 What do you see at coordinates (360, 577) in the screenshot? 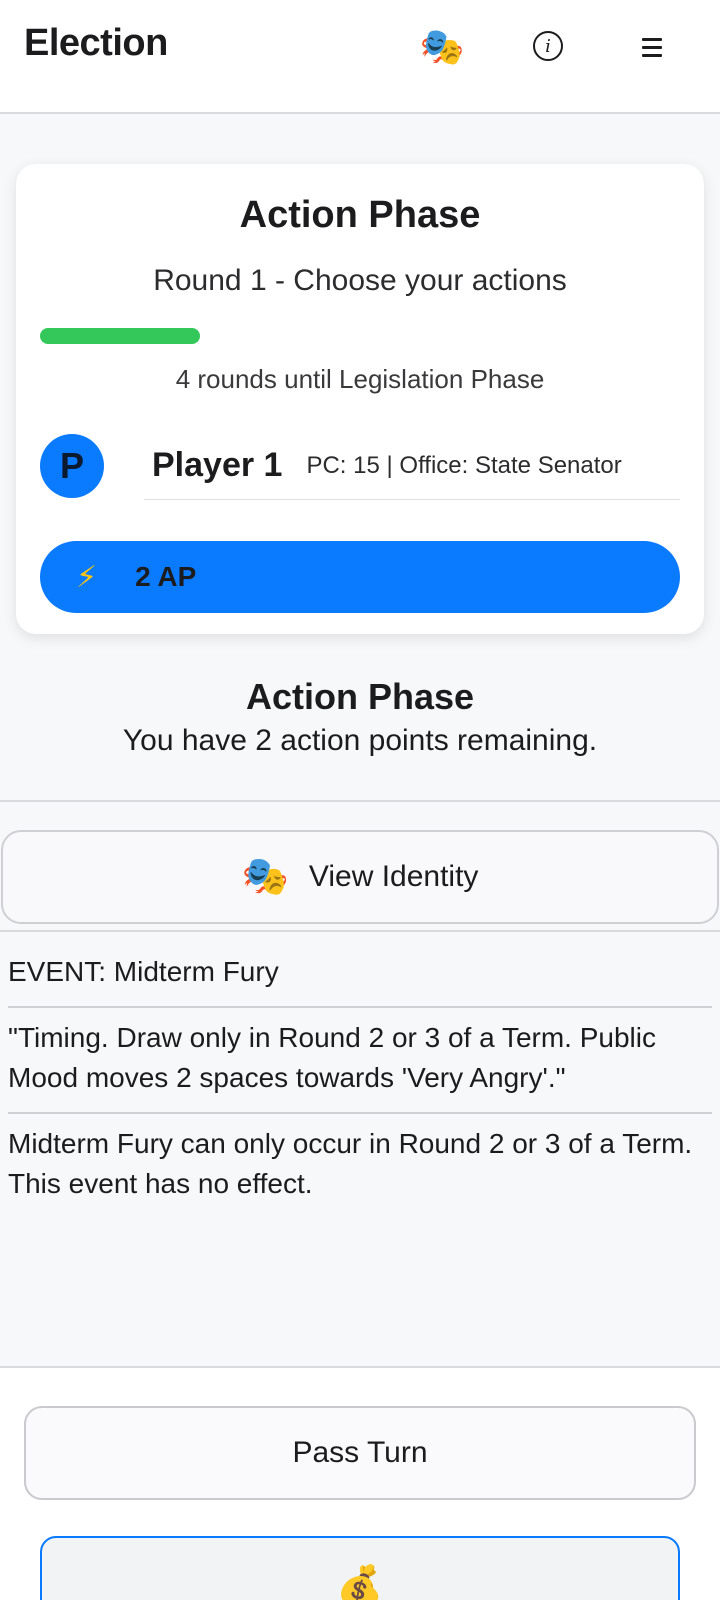
I see `action-points-bar: ⚡ 2 AP` at bounding box center [360, 577].